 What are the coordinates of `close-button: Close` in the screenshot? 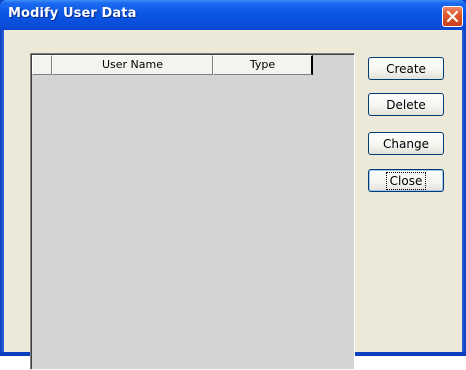 It's located at (406, 180).